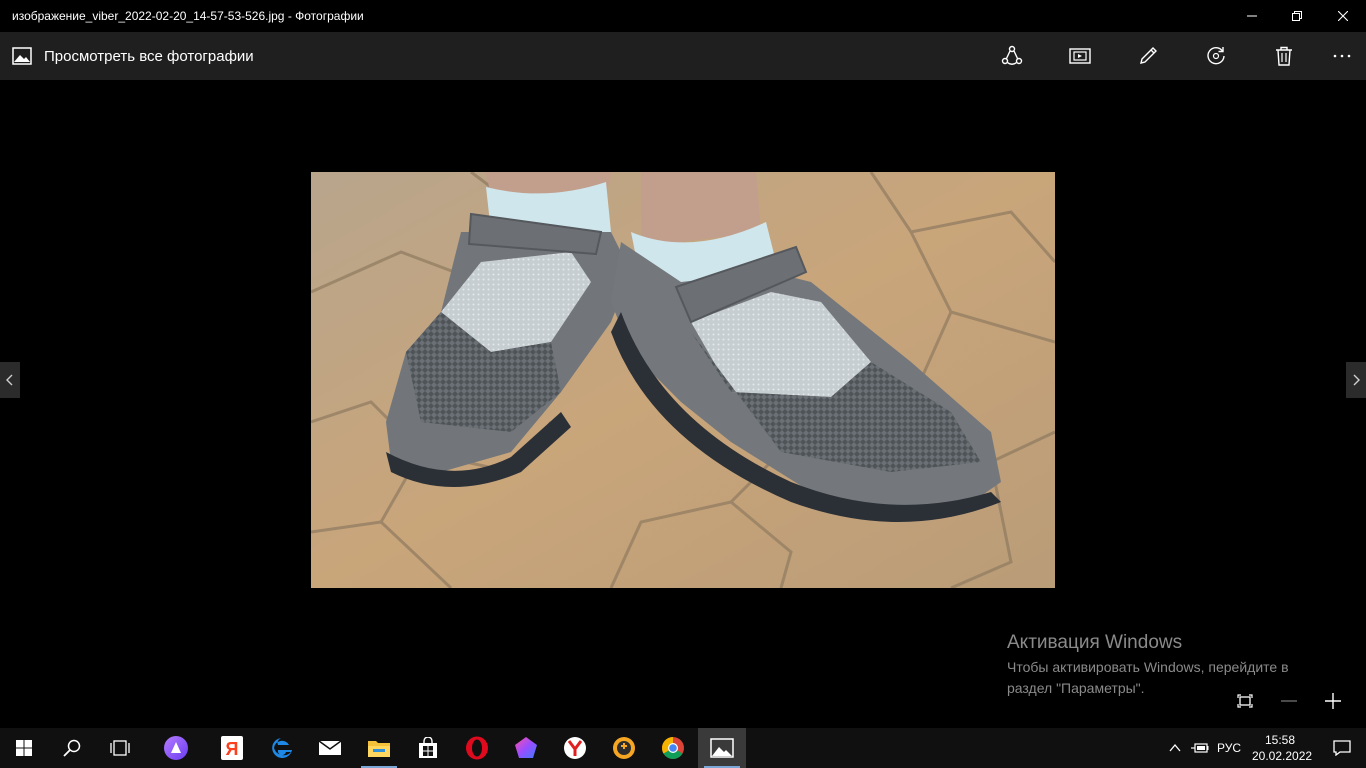 This screenshot has height=768, width=1366. I want to click on task-view-button, so click(120, 748).